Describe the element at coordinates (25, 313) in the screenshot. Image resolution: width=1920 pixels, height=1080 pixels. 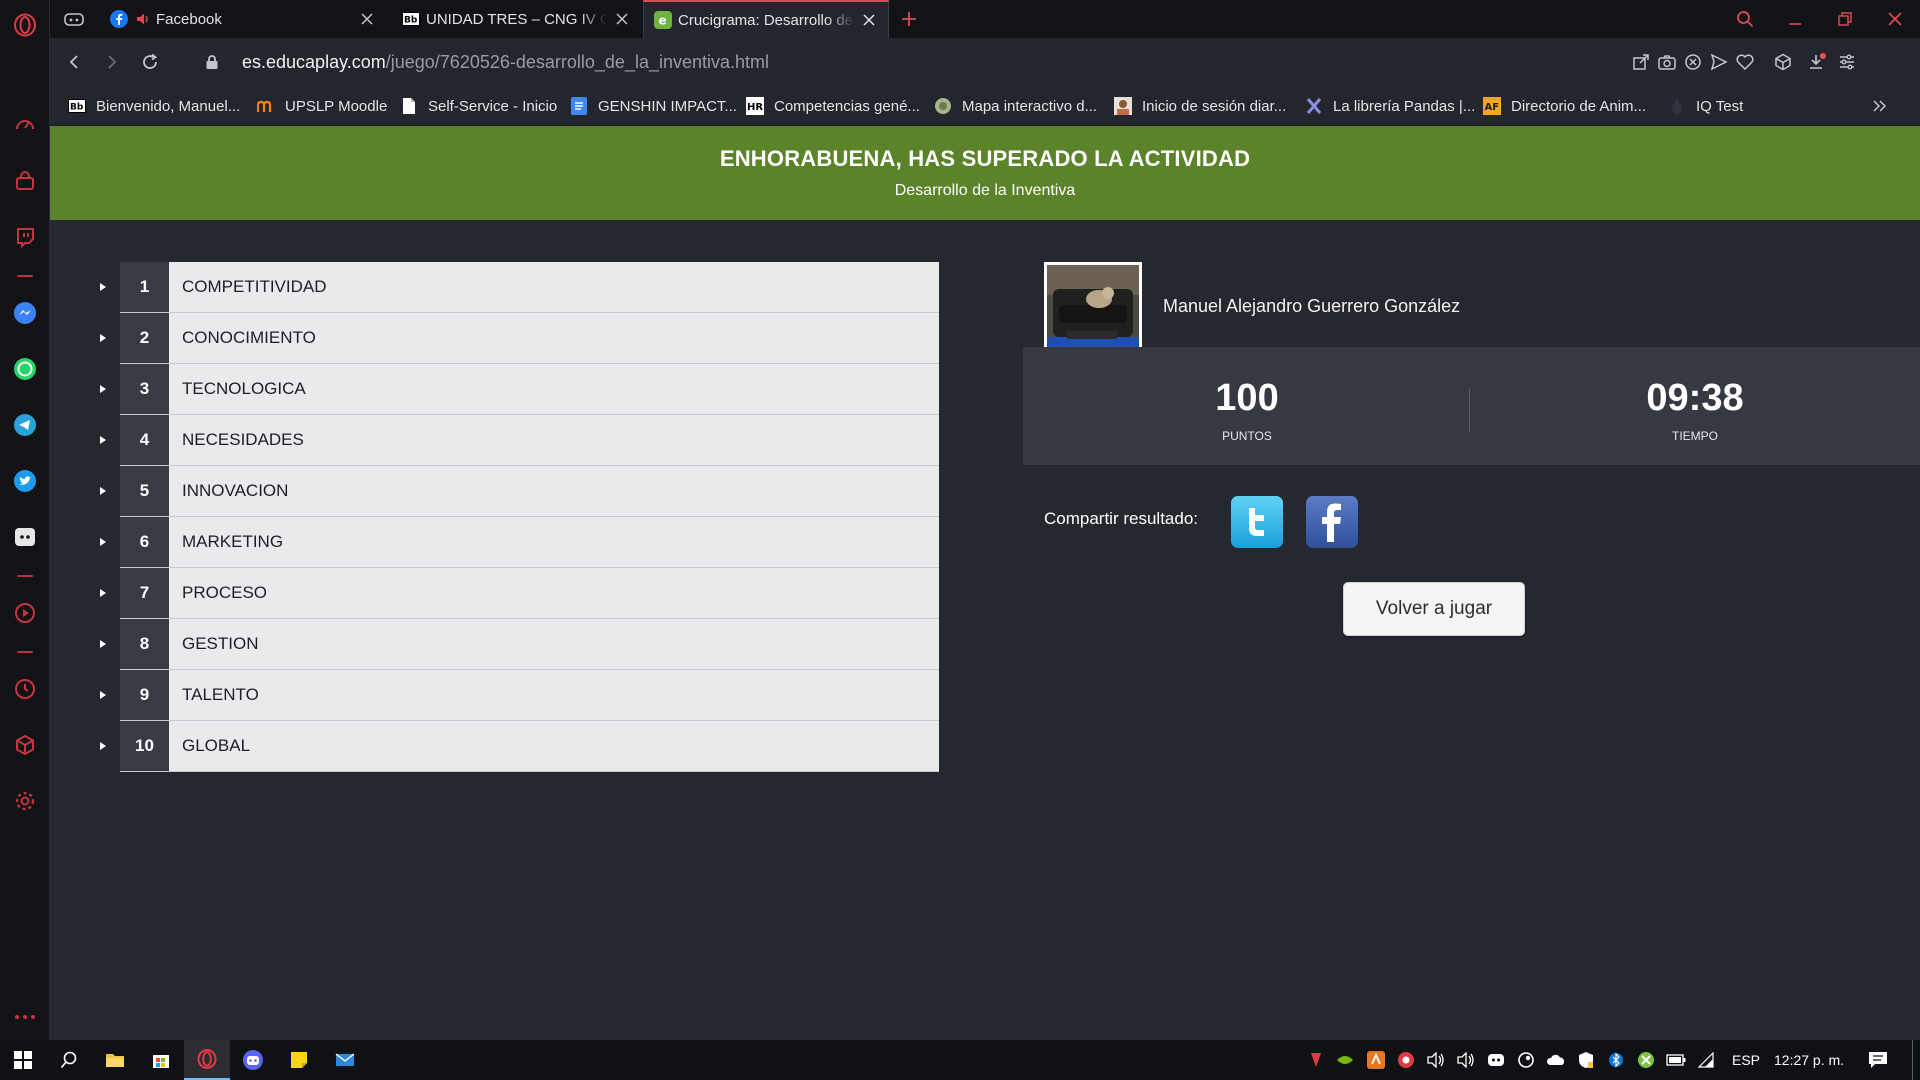
I see `messenger-icon` at that location.